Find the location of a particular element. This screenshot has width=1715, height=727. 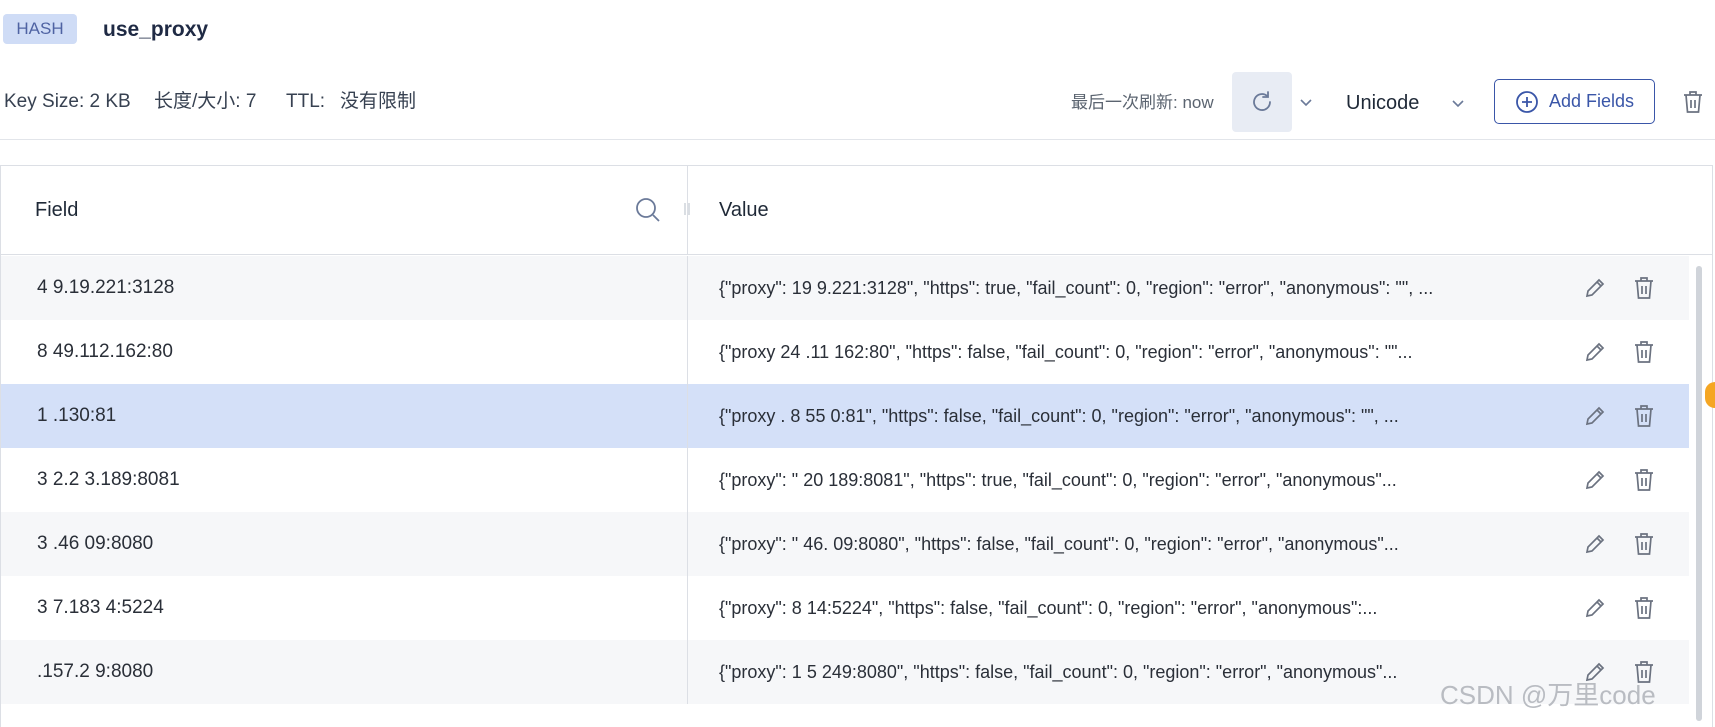

encoding-value: Unicode is located at coordinates (1383, 103).